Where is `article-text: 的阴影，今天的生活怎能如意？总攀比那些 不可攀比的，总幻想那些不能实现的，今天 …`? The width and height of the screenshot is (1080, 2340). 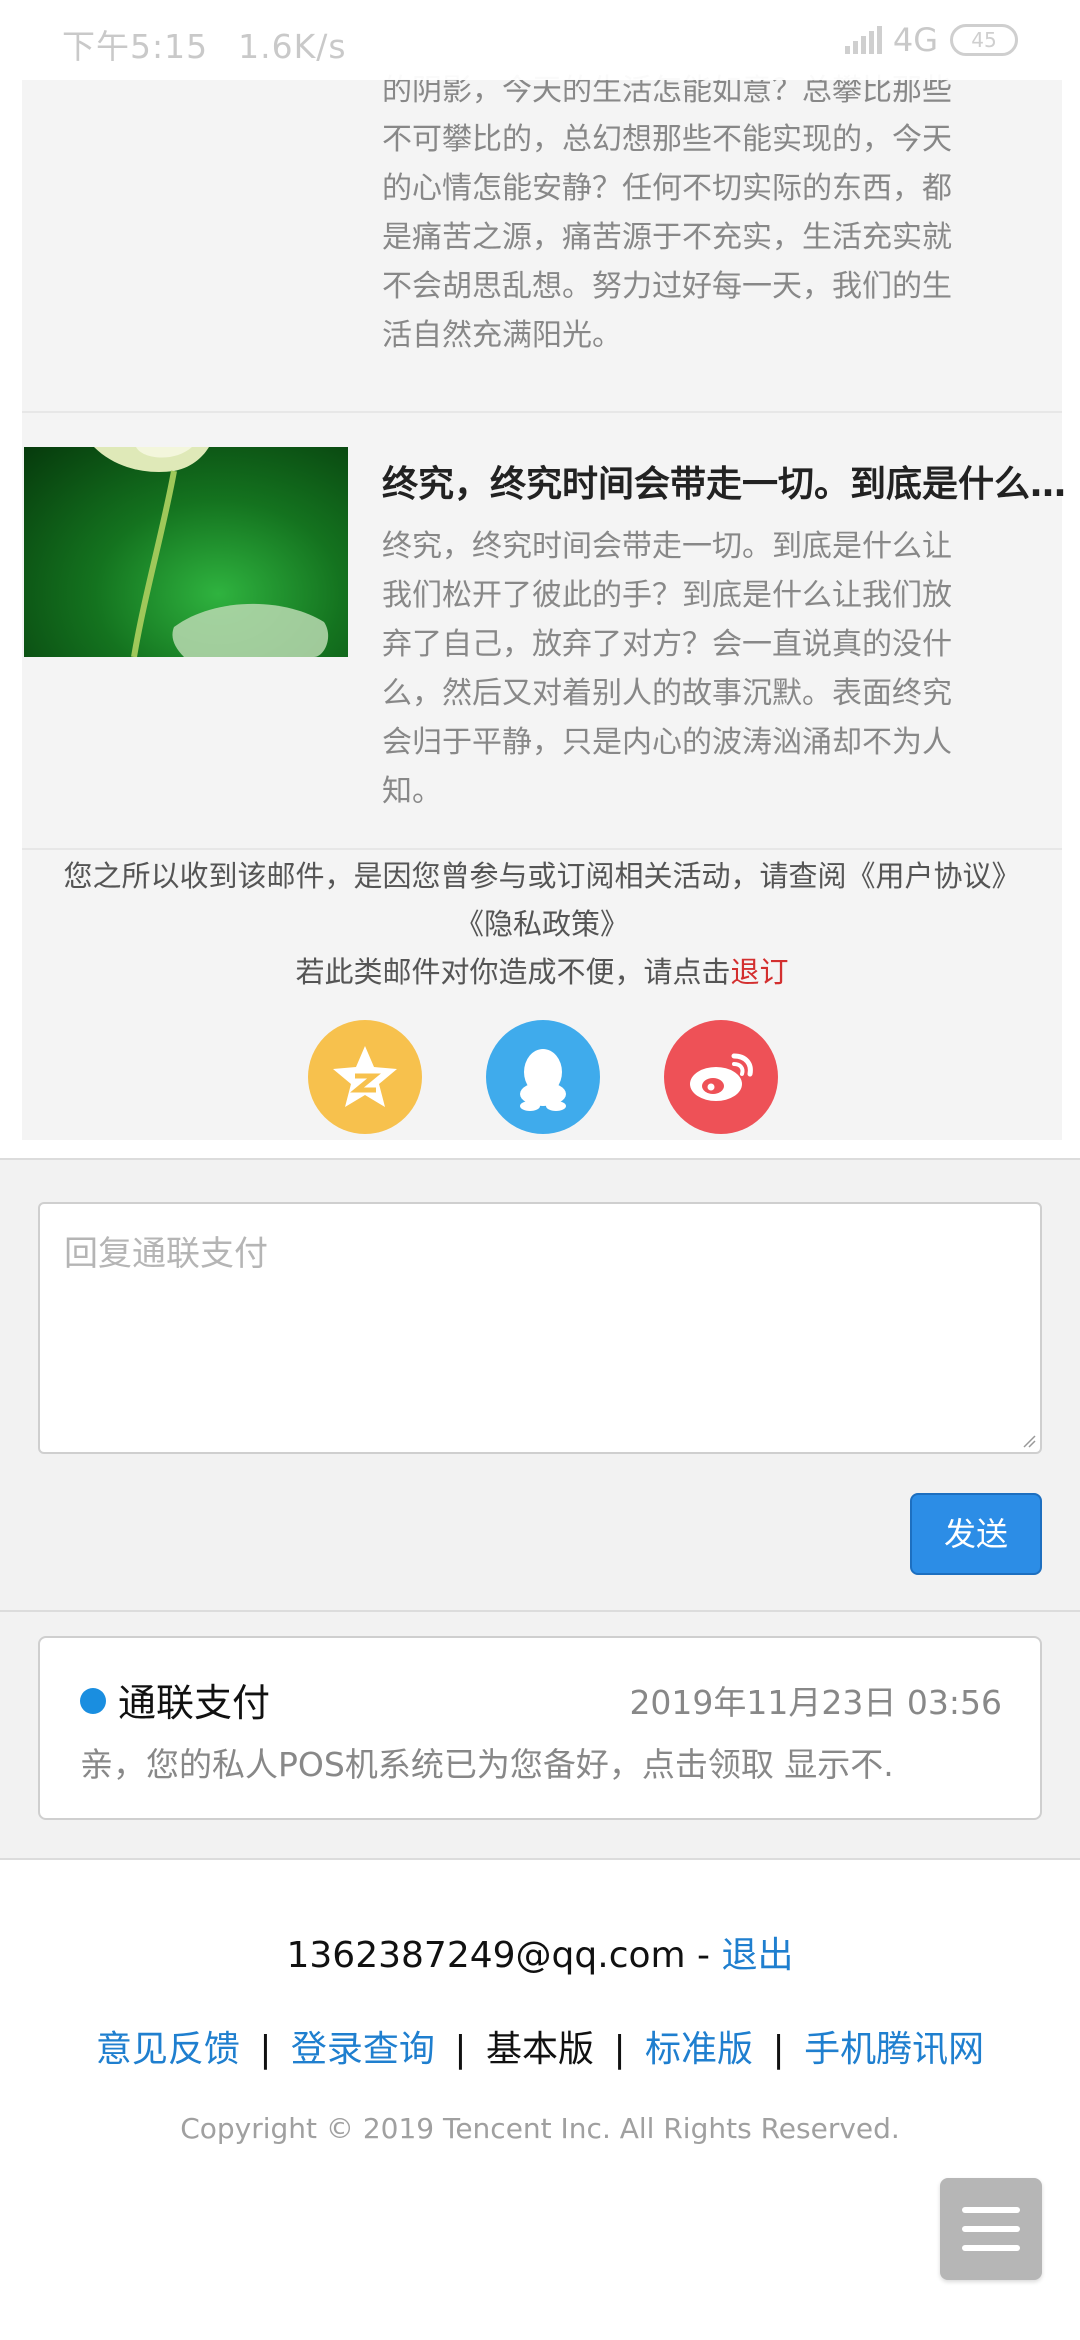
article-text: 的阴影，今天的生活怎能如意？总攀比那些 不可攀比的，总幻想那些不能实现的，今天 … is located at coordinates (707, 213).